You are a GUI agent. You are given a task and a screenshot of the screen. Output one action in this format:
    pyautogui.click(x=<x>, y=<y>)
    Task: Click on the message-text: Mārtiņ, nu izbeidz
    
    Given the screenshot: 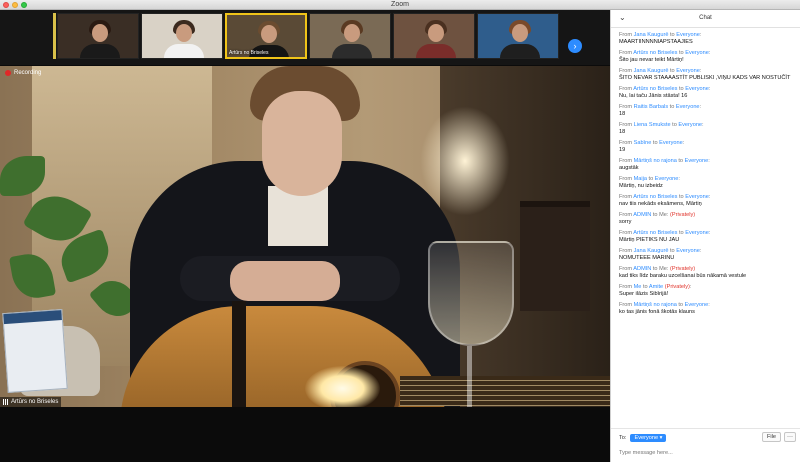 What is the action you would take?
    pyautogui.click(x=641, y=186)
    